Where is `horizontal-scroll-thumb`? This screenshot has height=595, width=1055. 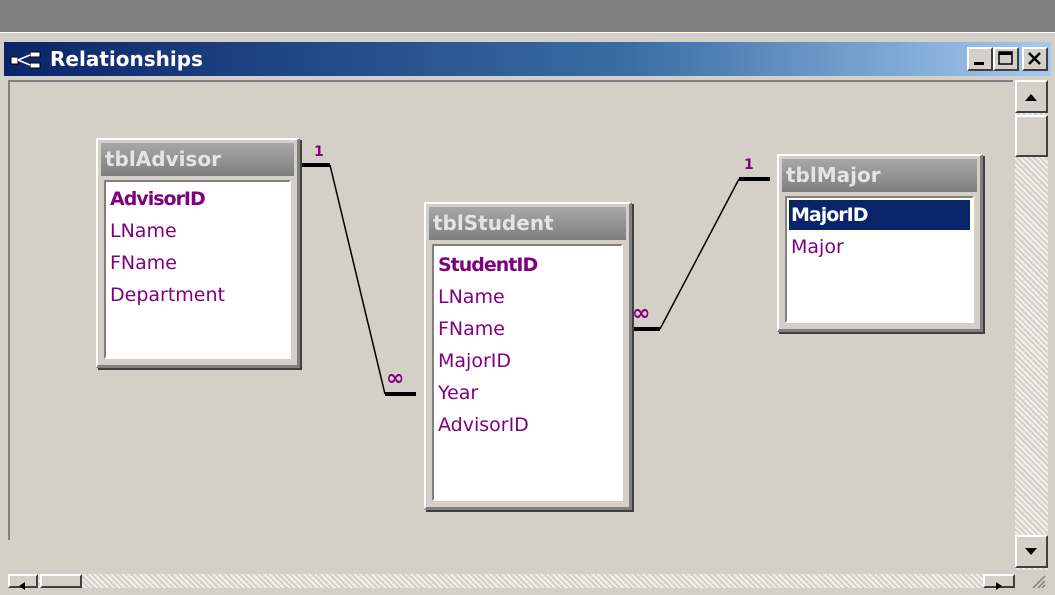
horizontal-scroll-thumb is located at coordinates (61, 581).